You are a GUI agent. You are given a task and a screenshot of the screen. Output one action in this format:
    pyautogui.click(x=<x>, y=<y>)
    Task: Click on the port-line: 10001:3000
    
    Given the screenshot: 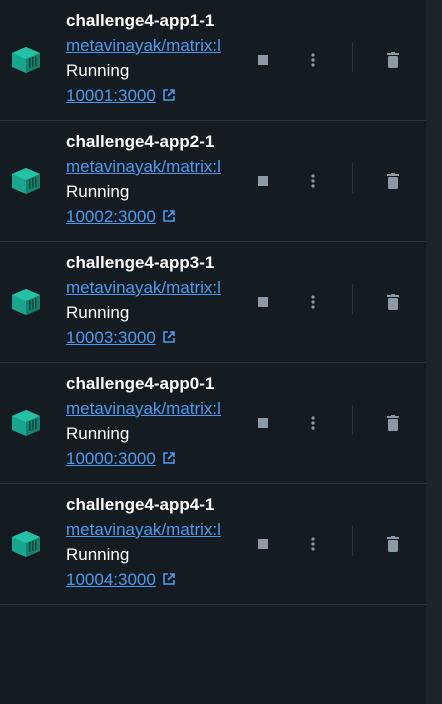 What is the action you would take?
    pyautogui.click(x=150, y=95)
    